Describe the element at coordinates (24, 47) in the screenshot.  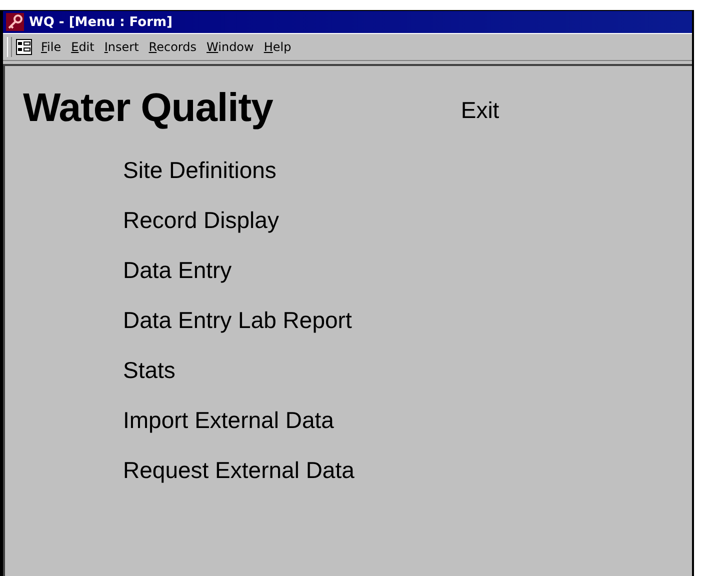
I see `form-icon` at that location.